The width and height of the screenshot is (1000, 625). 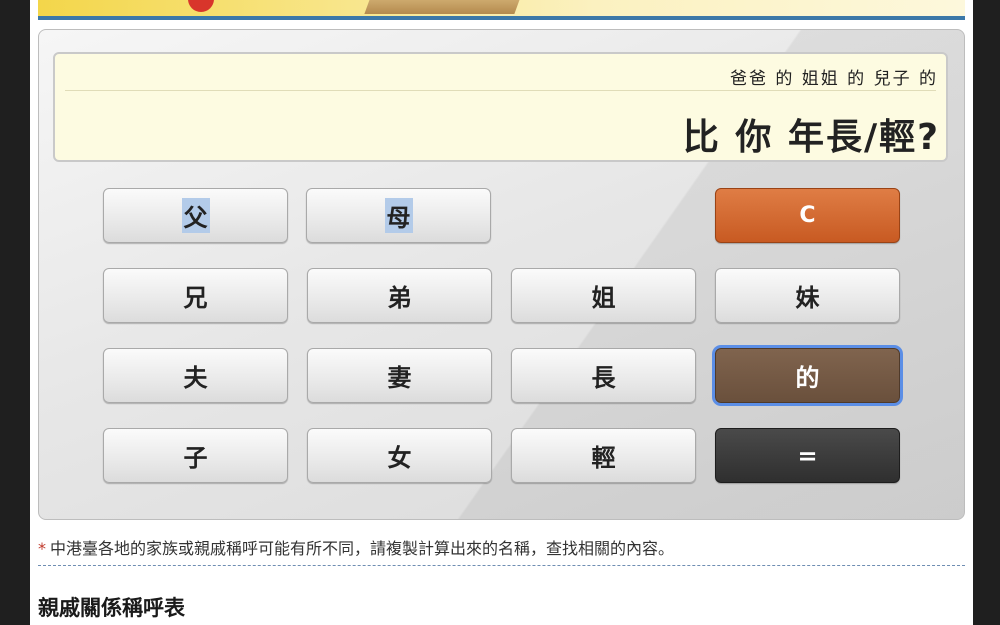 I want to click on wife-key-label: 妻, so click(x=399, y=378).